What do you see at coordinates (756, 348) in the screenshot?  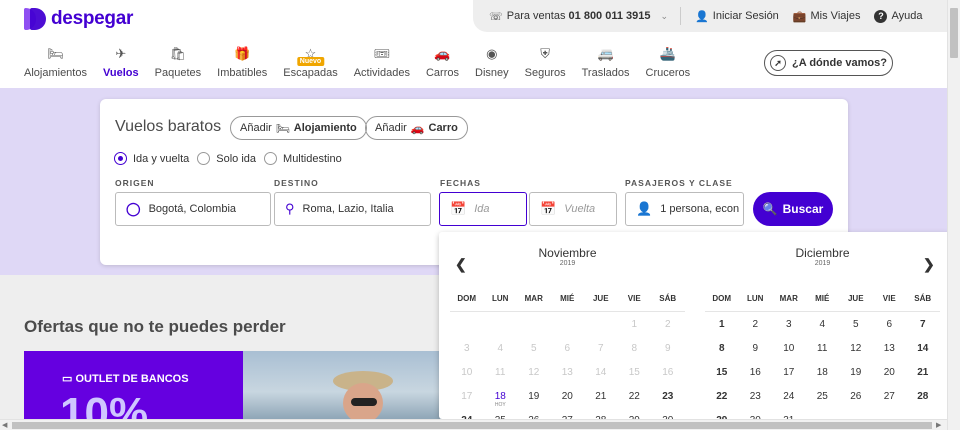 I see `calendar-day: 9` at bounding box center [756, 348].